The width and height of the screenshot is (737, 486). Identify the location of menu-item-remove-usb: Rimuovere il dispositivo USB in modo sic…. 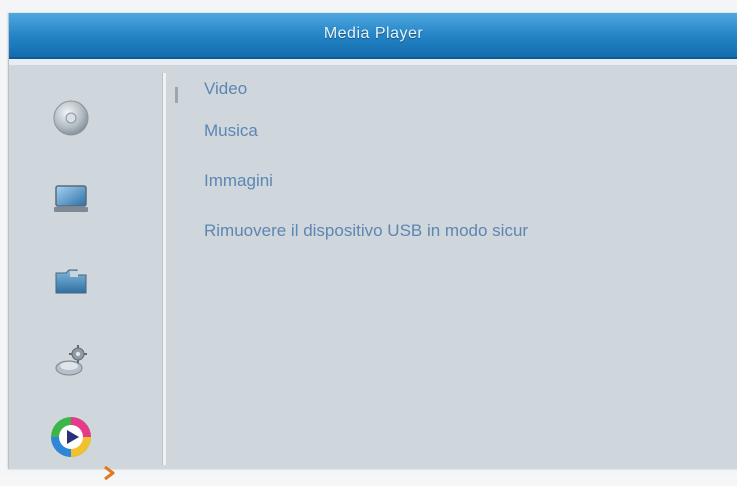
(464, 231).